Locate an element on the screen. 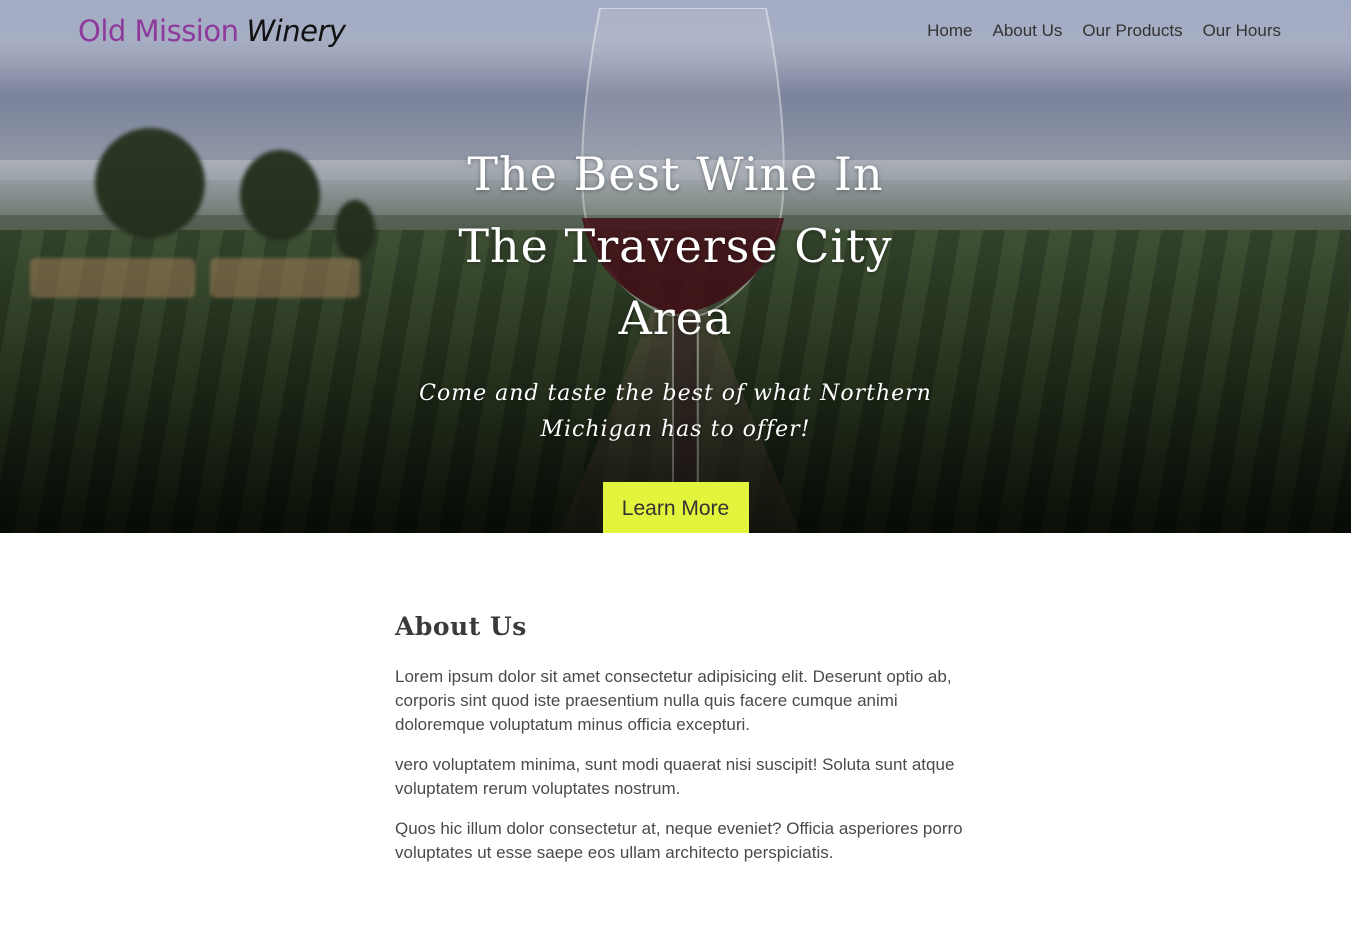 The image size is (1351, 945). hero-title: The Best Wine In The Traverse City Area is located at coordinates (675, 246).